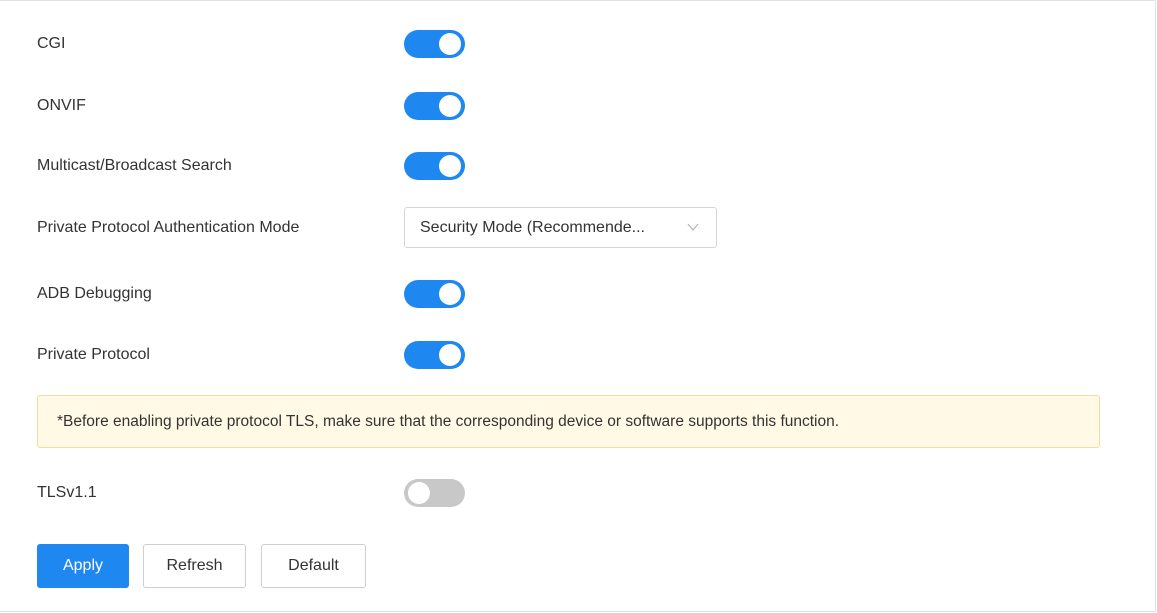  I want to click on onvif-label: ONVIF, so click(61, 105).